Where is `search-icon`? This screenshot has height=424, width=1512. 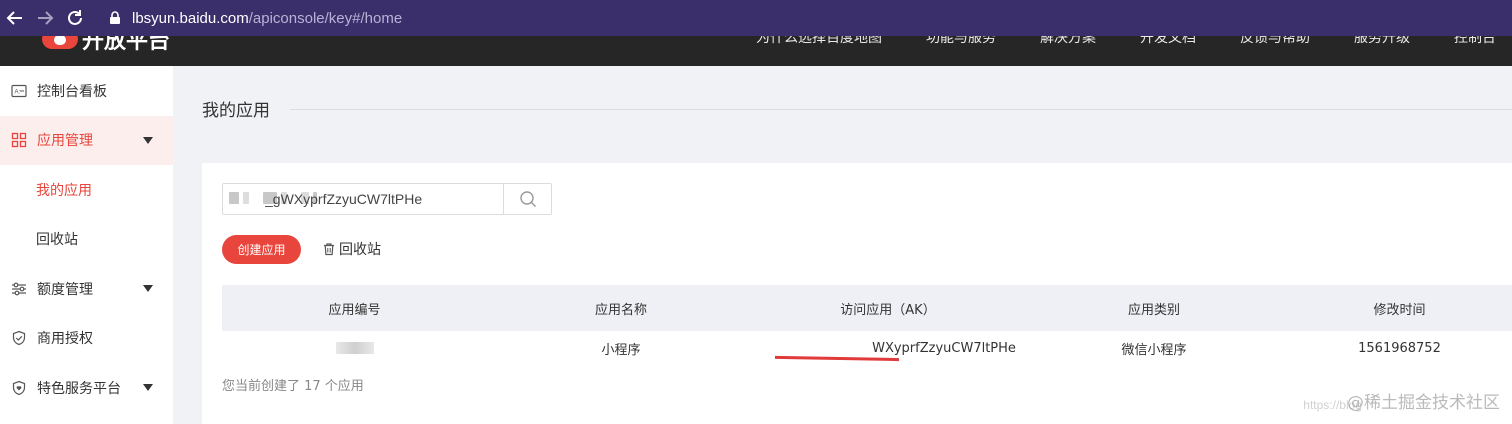 search-icon is located at coordinates (527, 199).